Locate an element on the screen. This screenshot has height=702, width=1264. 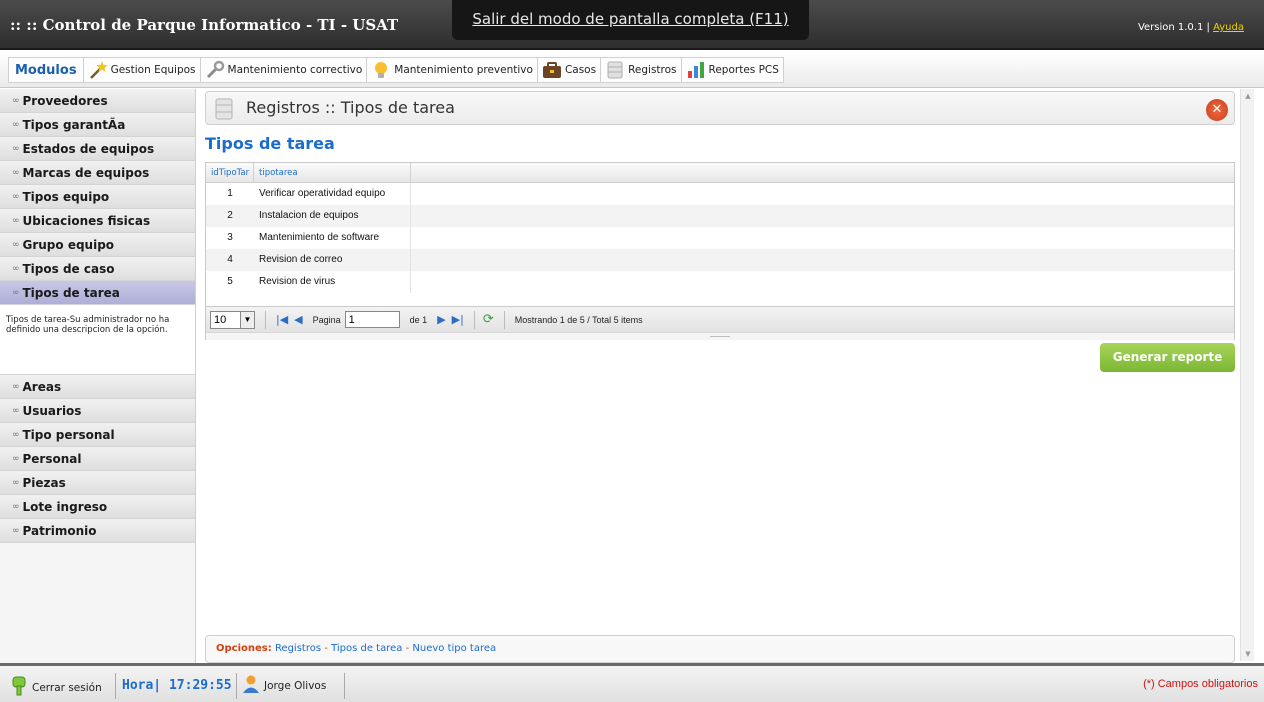
sidebar-item-piezas: ∞ Piezas is located at coordinates (97, 483).